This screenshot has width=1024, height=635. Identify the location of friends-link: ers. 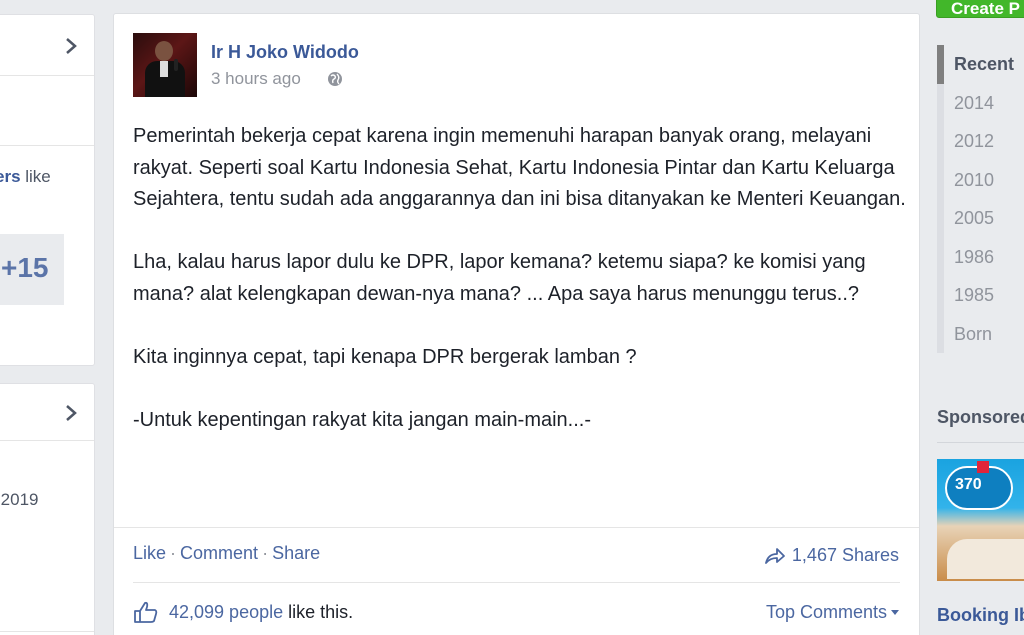
(10, 176).